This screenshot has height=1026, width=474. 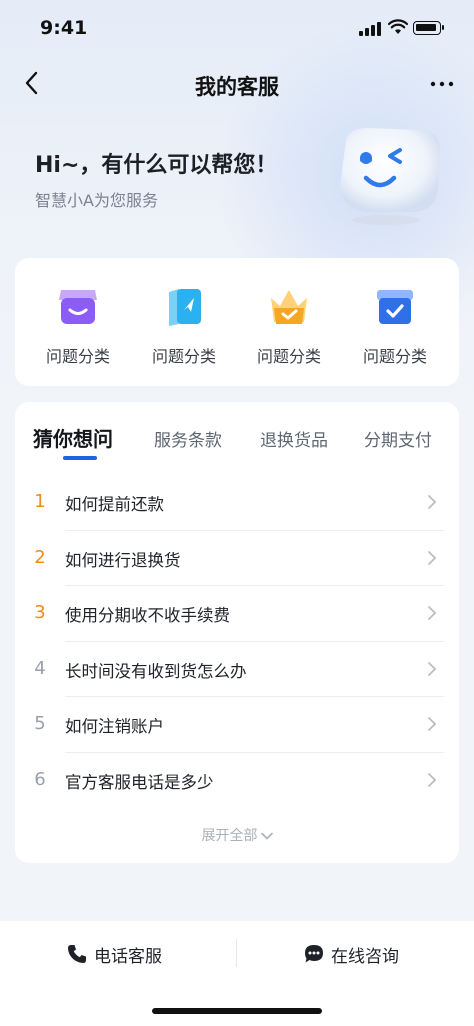 What do you see at coordinates (237, 725) in the screenshot?
I see `list-item: 5 如何注销账户` at bounding box center [237, 725].